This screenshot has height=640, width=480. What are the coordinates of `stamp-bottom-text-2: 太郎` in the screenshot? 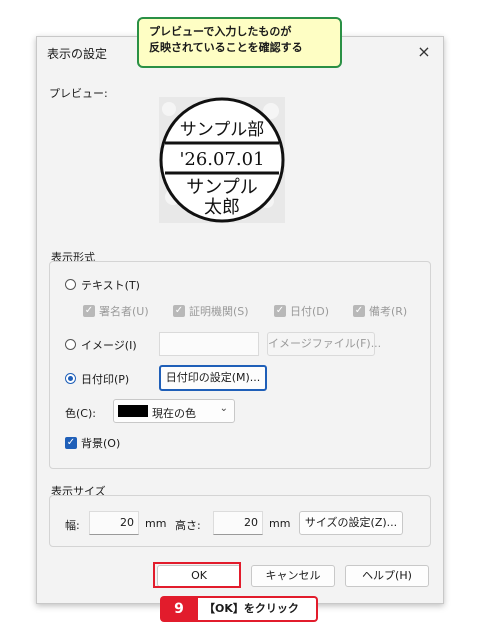 It's located at (222, 207).